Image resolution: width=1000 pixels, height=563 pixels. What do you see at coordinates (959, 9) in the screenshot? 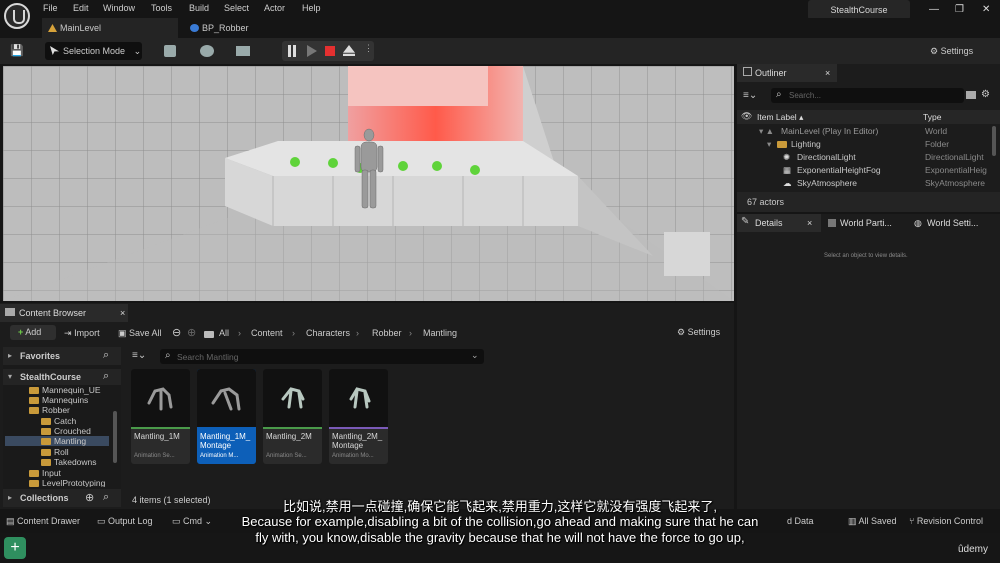
I see `maximize-icon: ❐` at bounding box center [959, 9].